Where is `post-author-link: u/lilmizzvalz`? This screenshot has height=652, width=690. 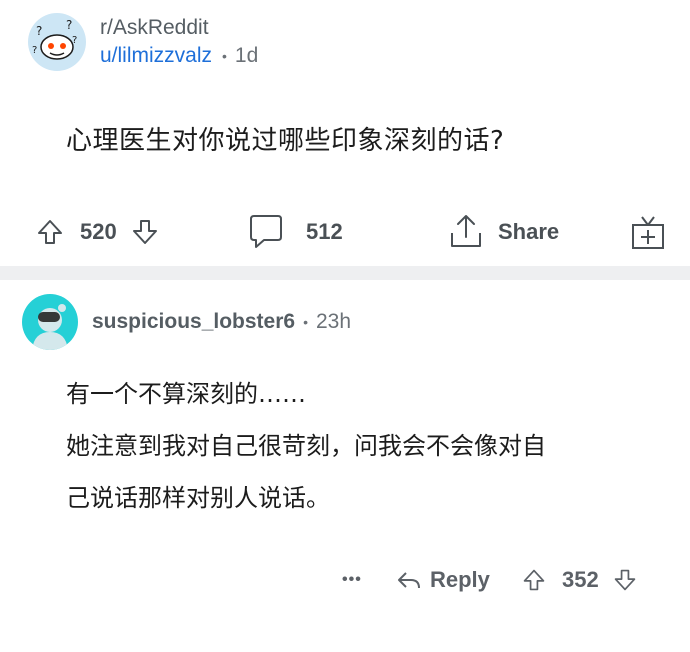
post-author-link: u/lilmizzvalz is located at coordinates (156, 56).